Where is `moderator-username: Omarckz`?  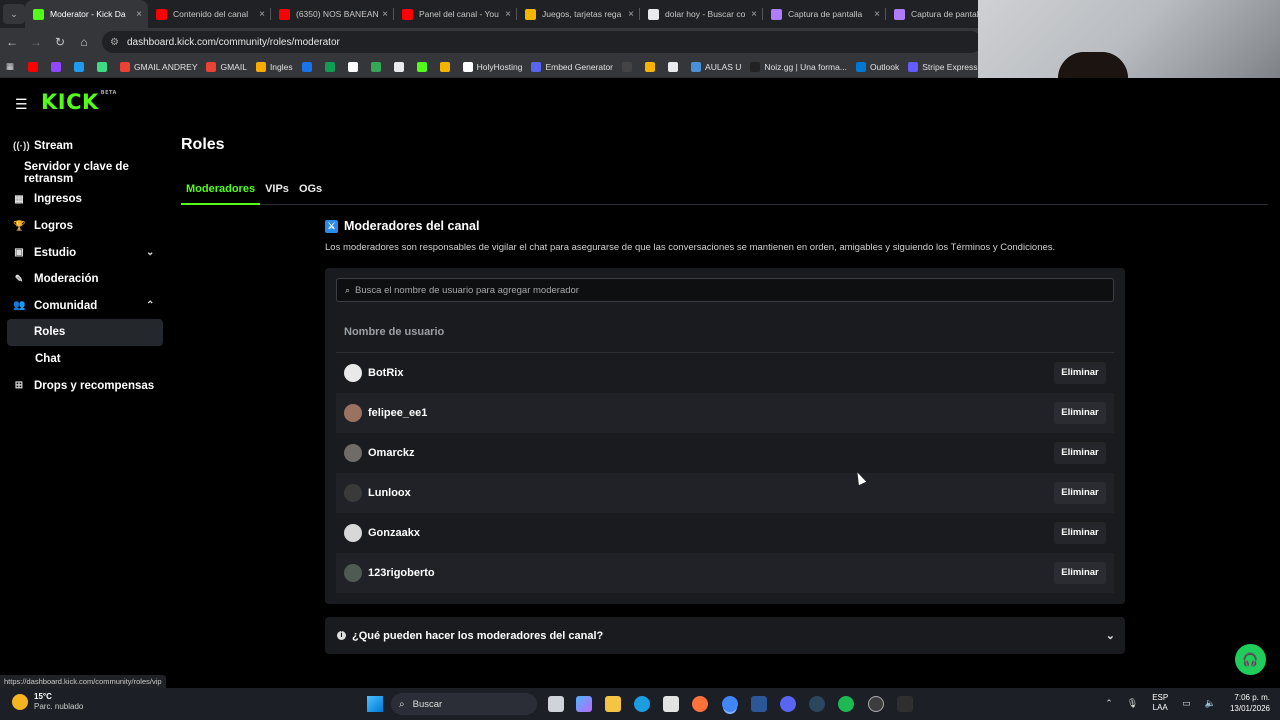 moderator-username: Omarckz is located at coordinates (711, 453).